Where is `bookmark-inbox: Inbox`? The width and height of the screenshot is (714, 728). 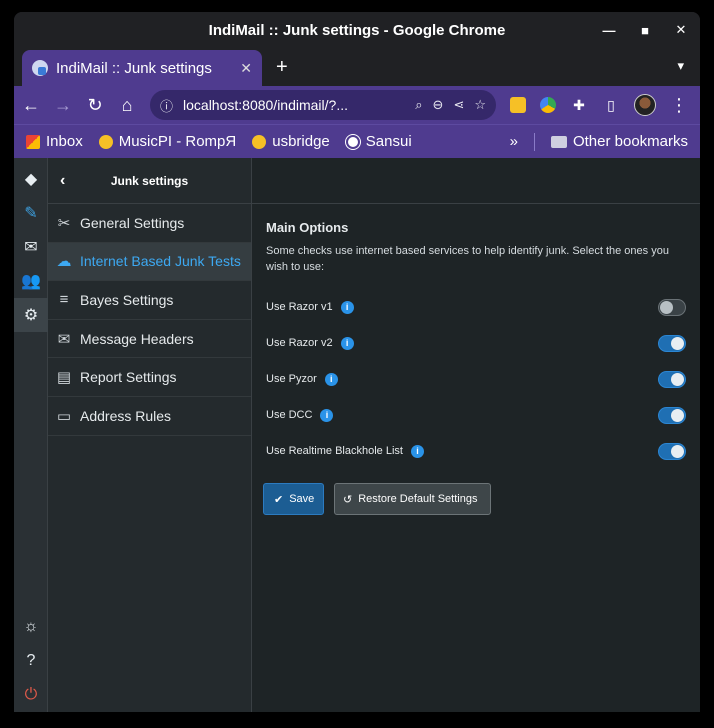 bookmark-inbox: Inbox is located at coordinates (54, 141).